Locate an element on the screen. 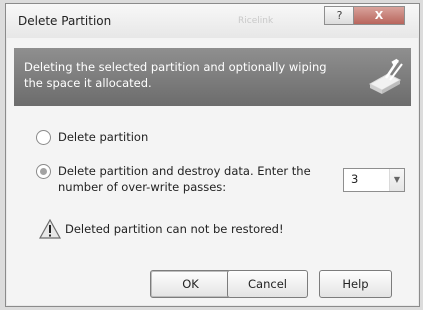  title-bar: Delete Partition Ricelink ? X is located at coordinates (212, 21).